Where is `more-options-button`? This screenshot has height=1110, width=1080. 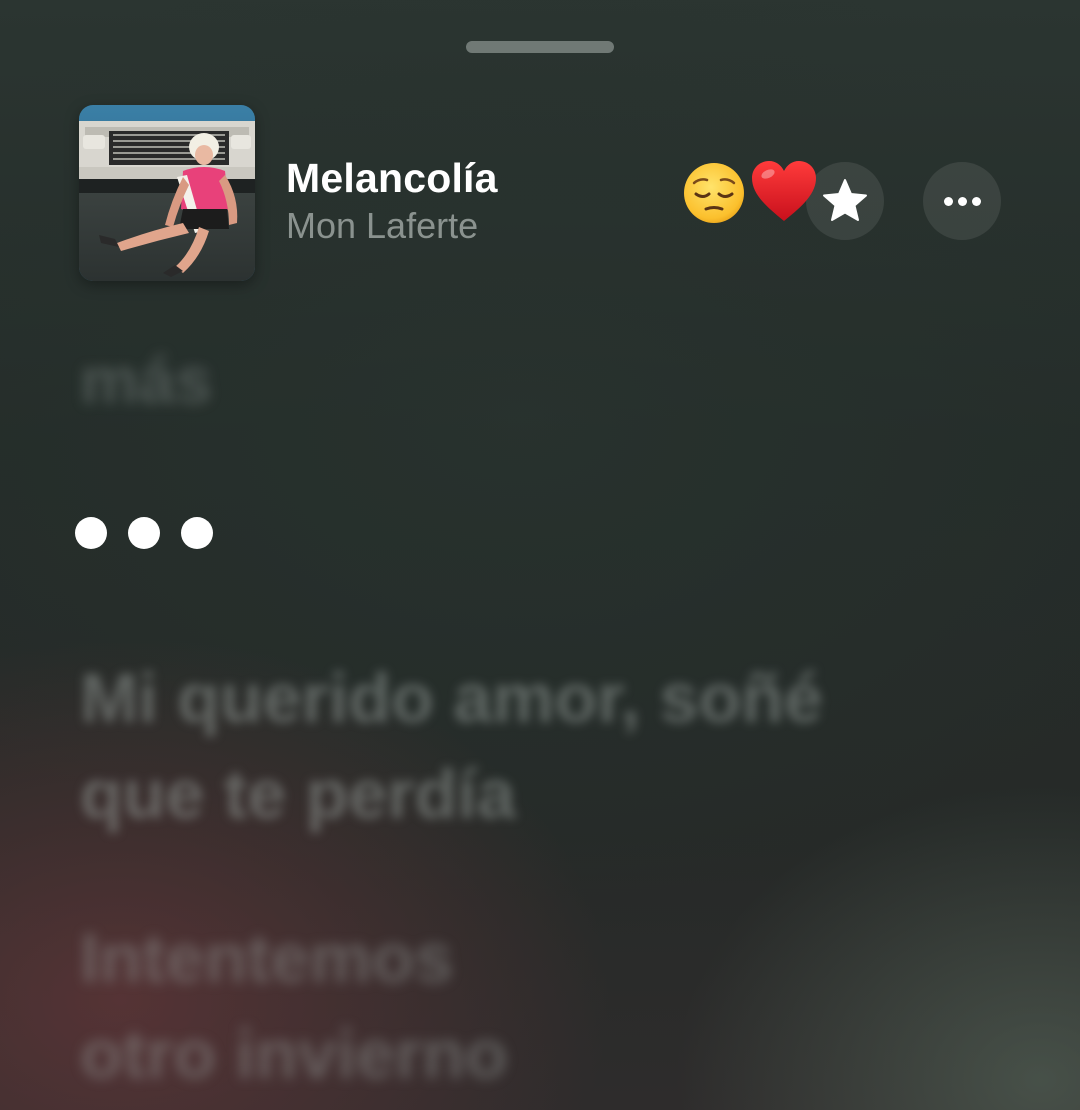
more-options-button is located at coordinates (962, 201).